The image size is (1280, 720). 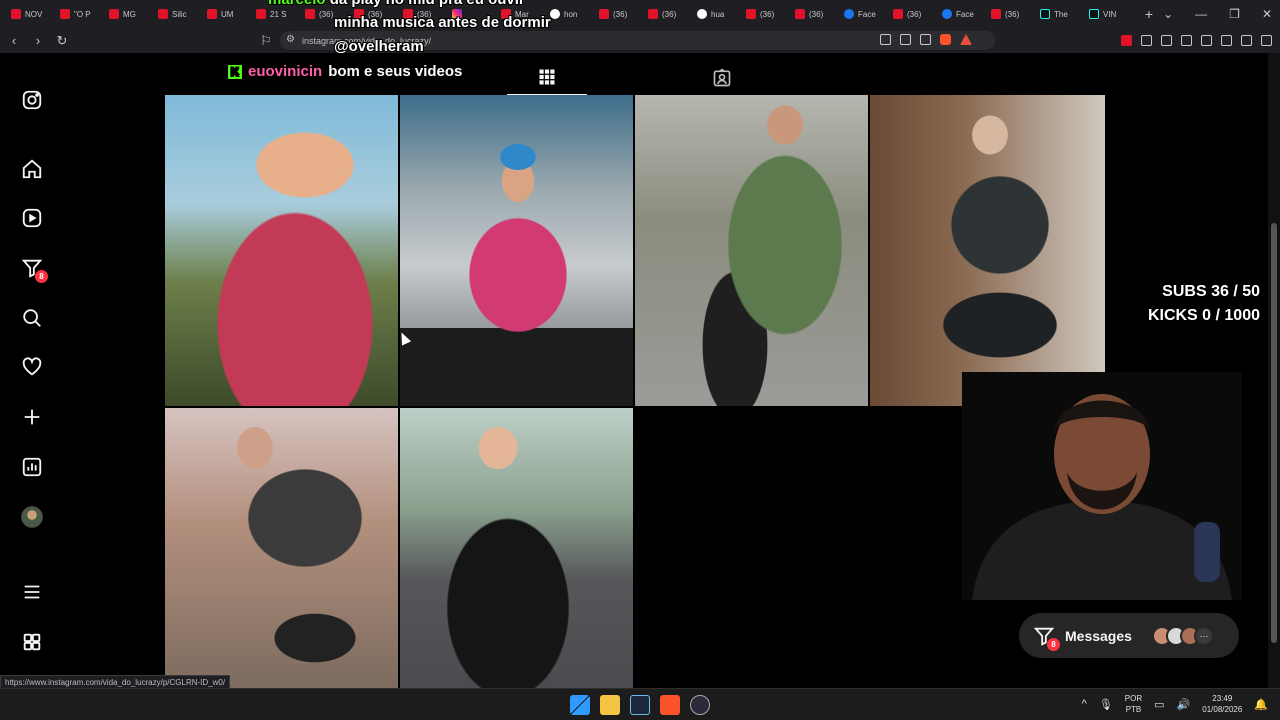 What do you see at coordinates (32, 417) in the screenshot?
I see `plus-icon` at bounding box center [32, 417].